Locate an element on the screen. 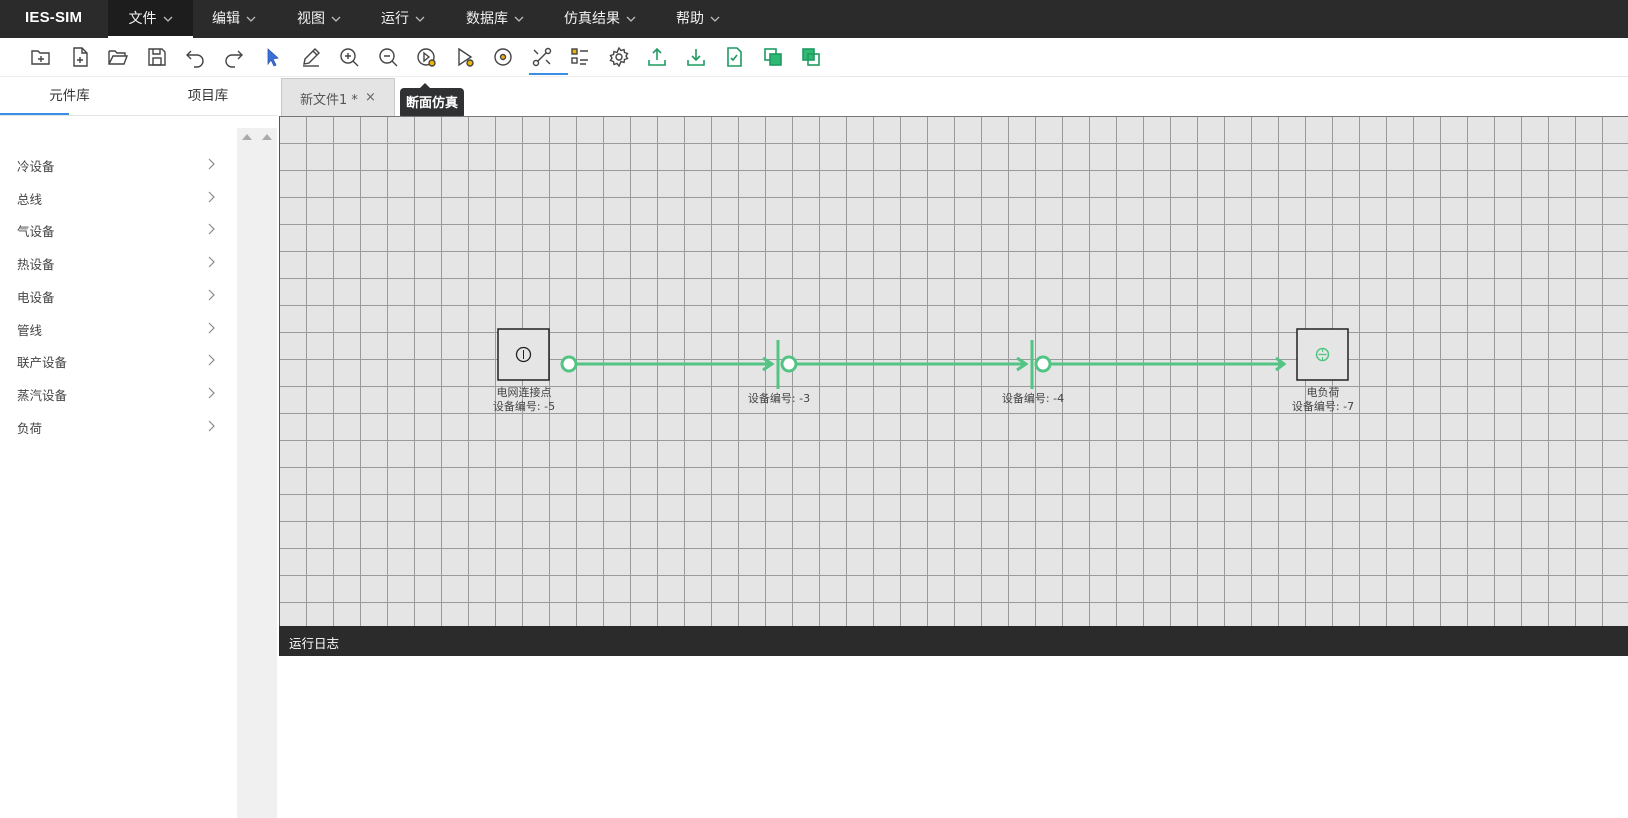 Image resolution: width=1628 pixels, height=818 pixels. node-id: 设备编号: -7 is located at coordinates (1323, 406).